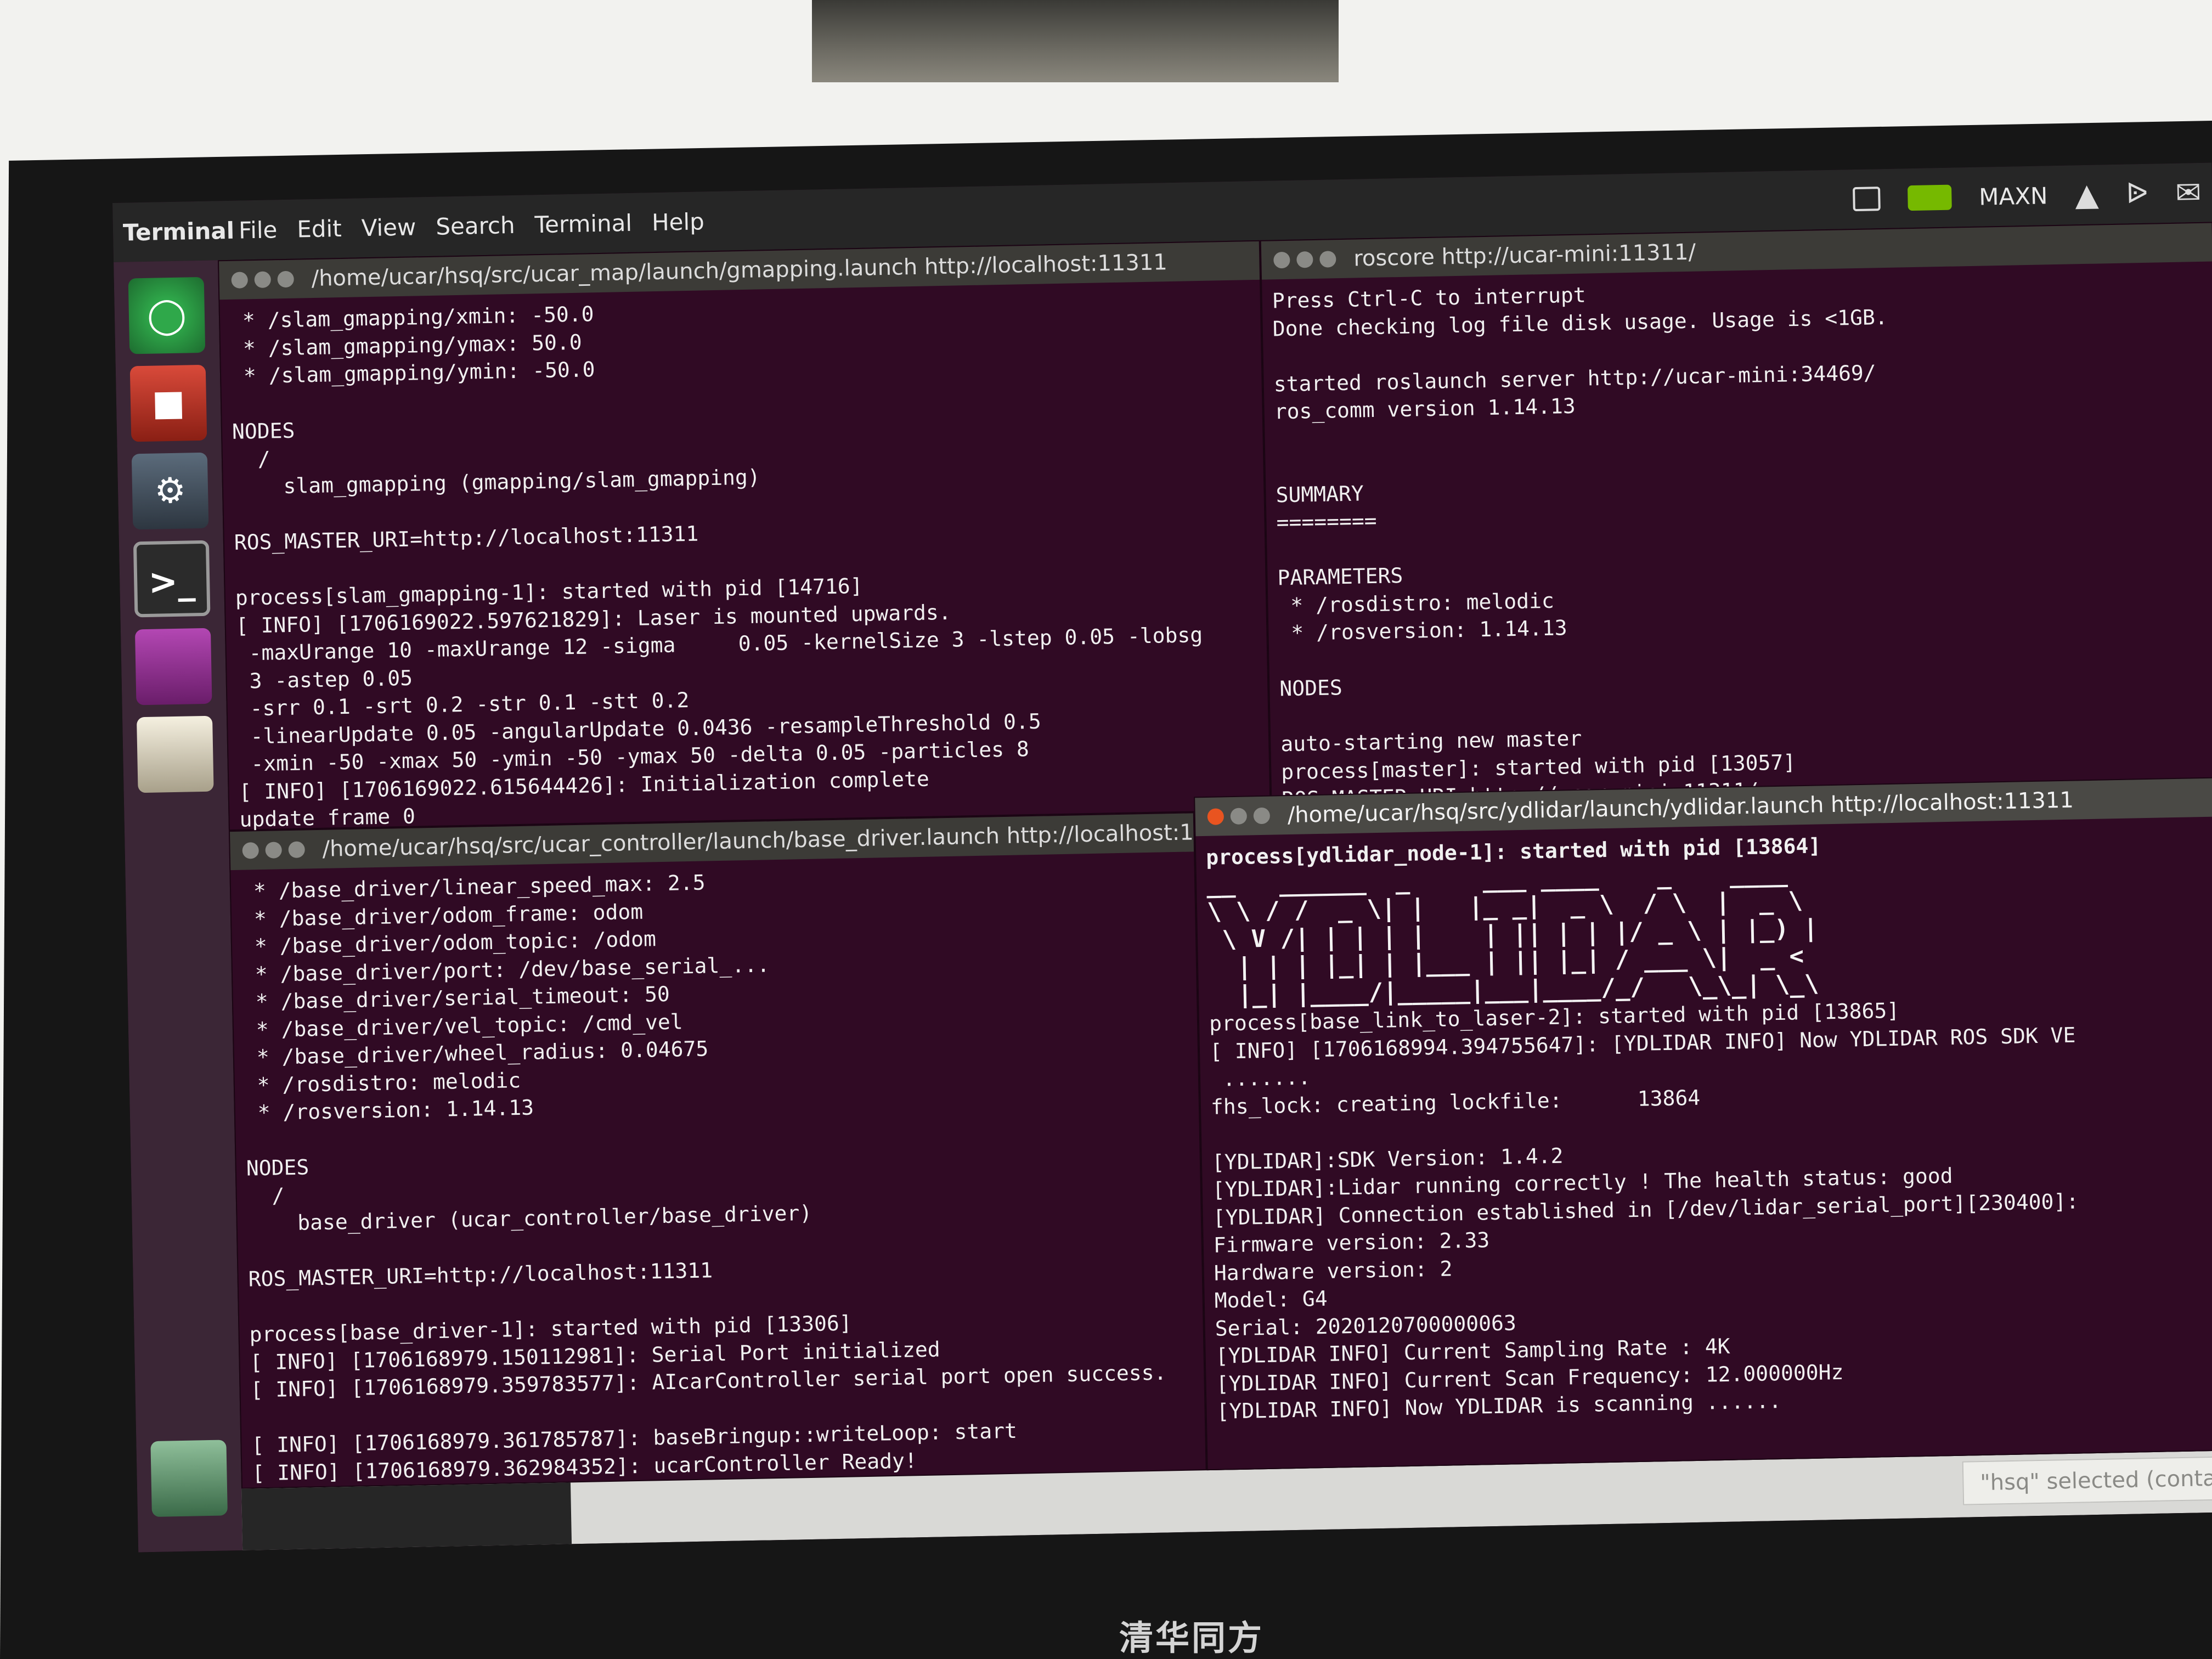 The height and width of the screenshot is (1659, 2212). What do you see at coordinates (179, 232) in the screenshot?
I see `app-name: Terminal` at bounding box center [179, 232].